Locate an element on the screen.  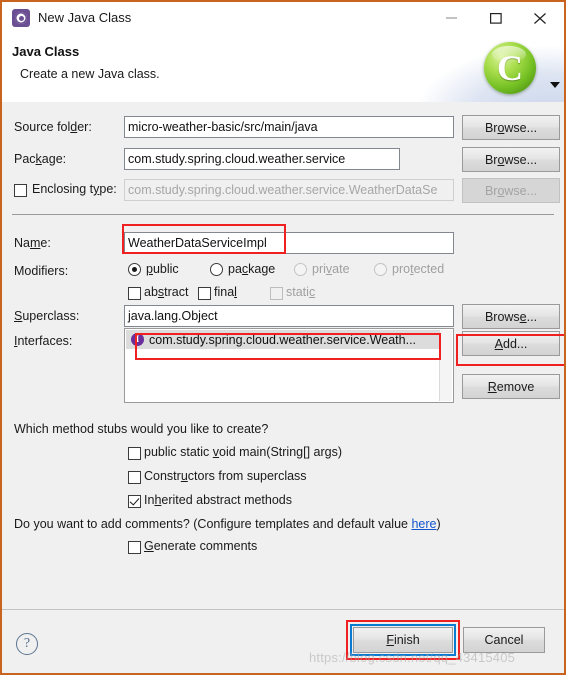
modifiers-label: Modifiers: is located at coordinates (41, 271).